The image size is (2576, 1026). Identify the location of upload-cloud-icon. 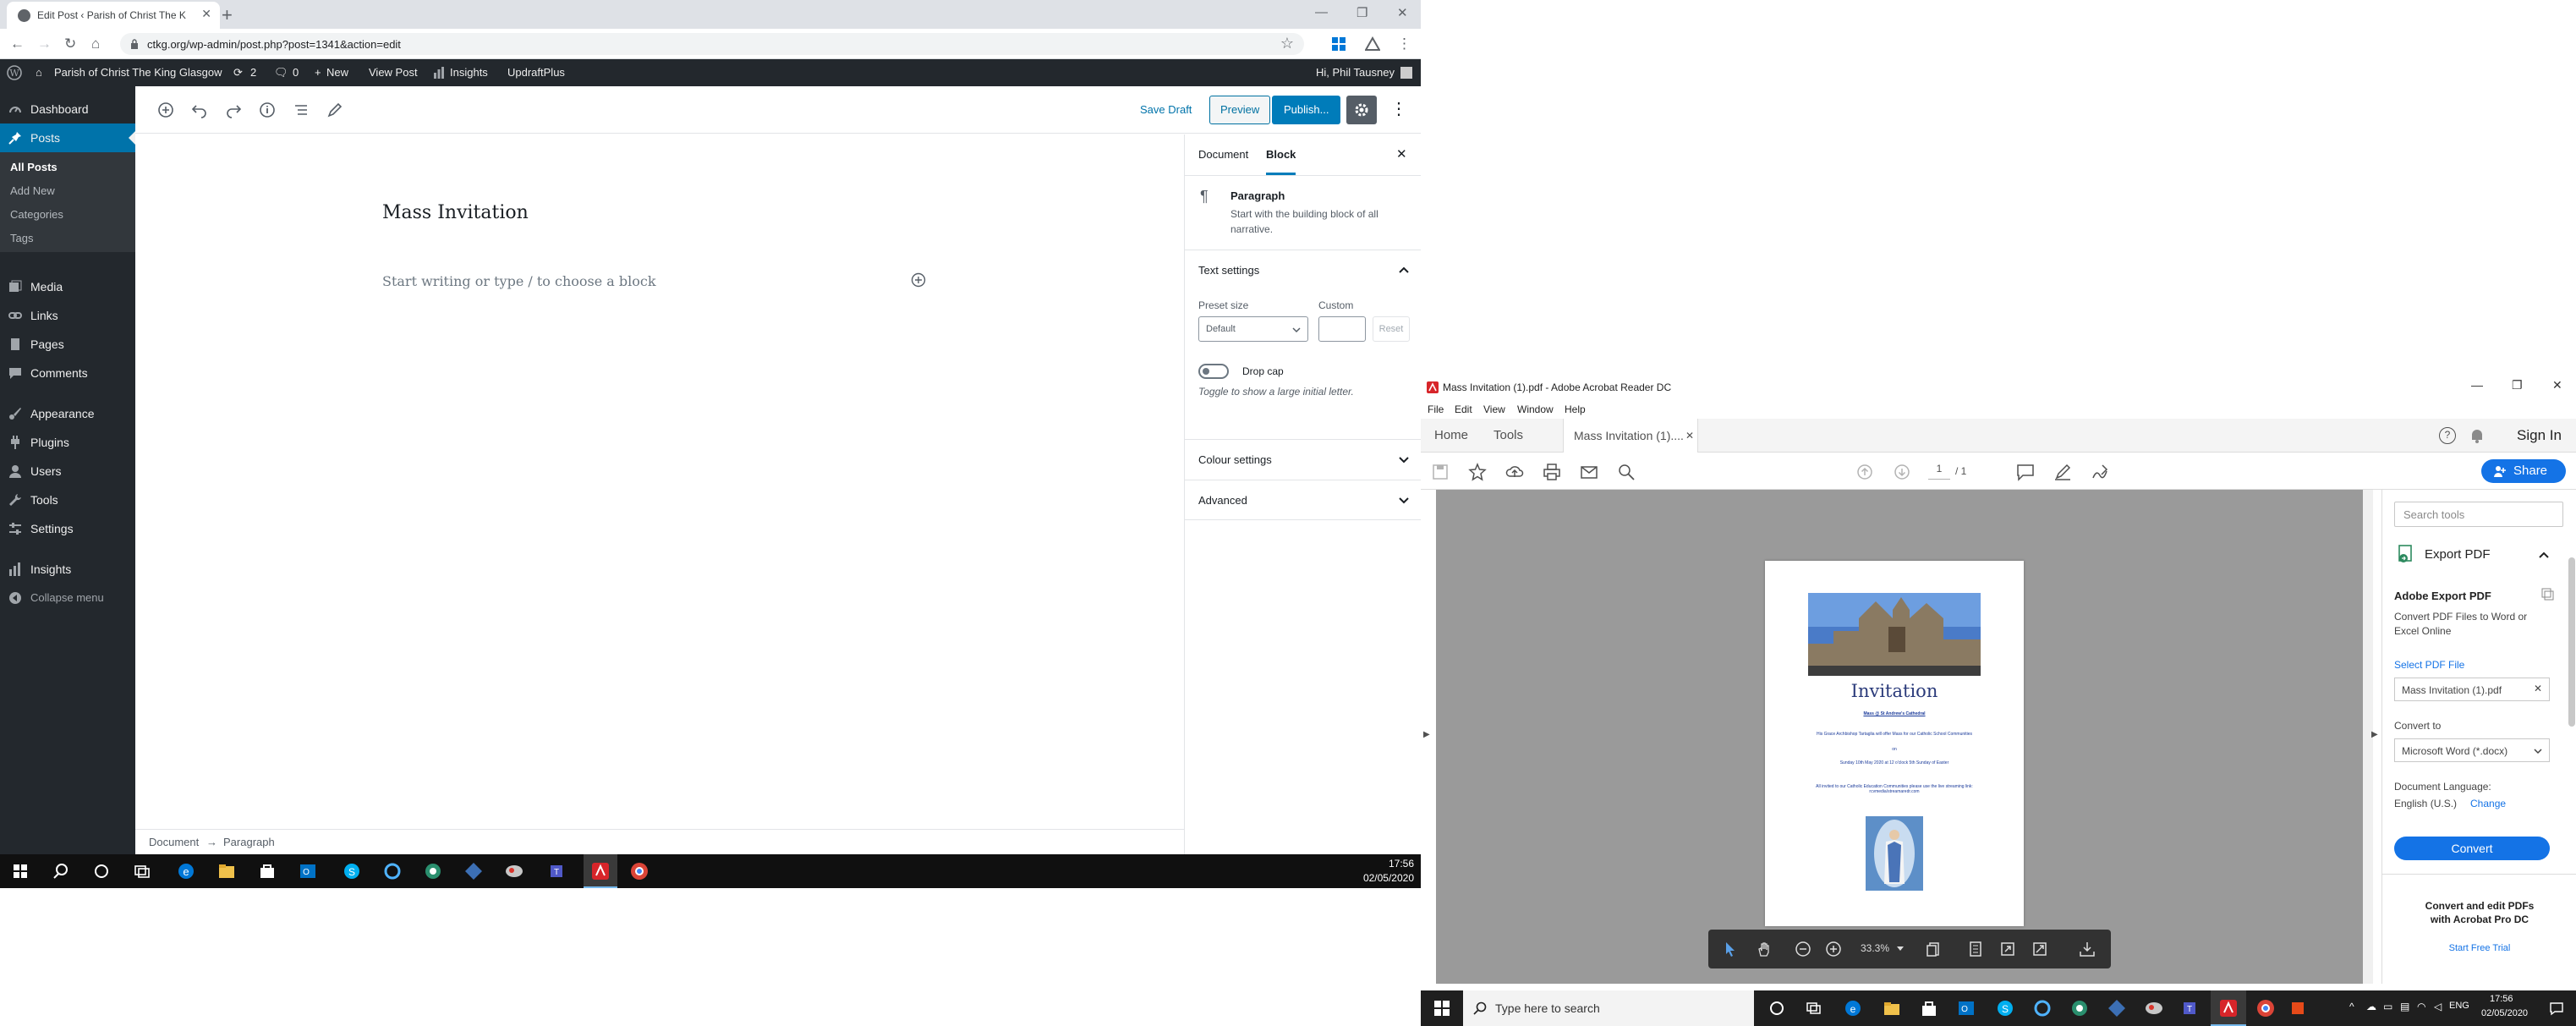
(1514, 472).